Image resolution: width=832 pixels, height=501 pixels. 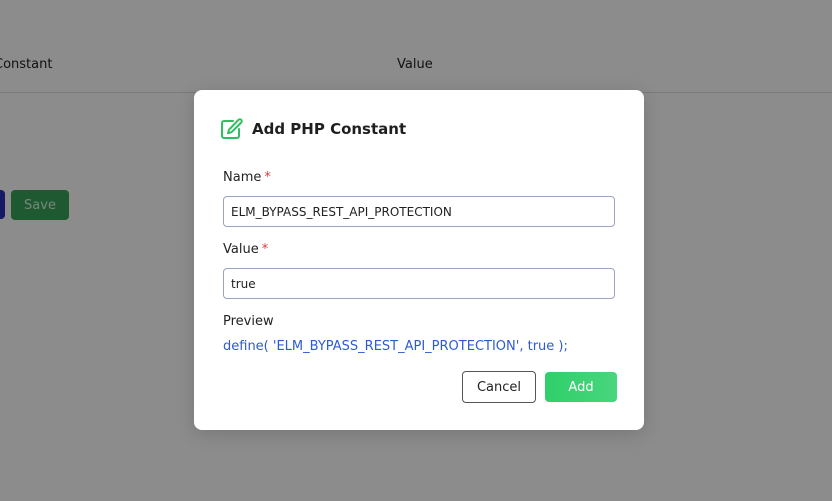 What do you see at coordinates (232, 129) in the screenshot?
I see `edit-icon` at bounding box center [232, 129].